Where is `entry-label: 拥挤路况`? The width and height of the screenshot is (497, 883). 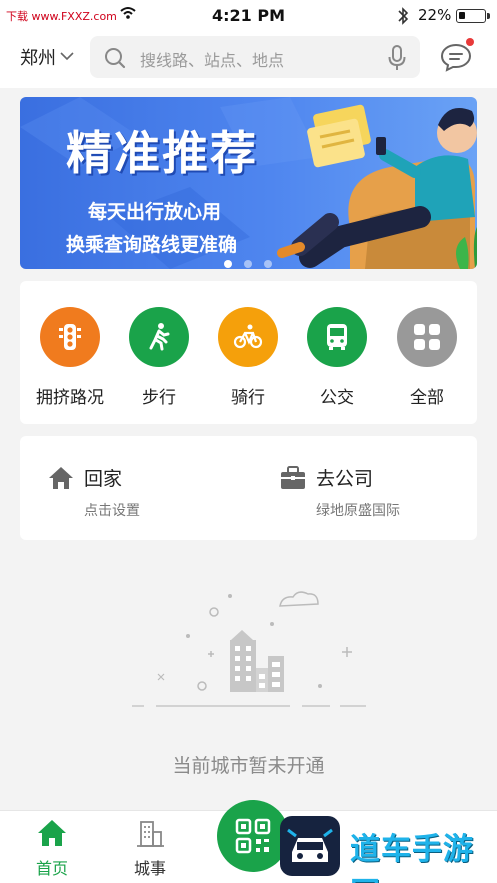 entry-label: 拥挤路况 is located at coordinates (70, 398).